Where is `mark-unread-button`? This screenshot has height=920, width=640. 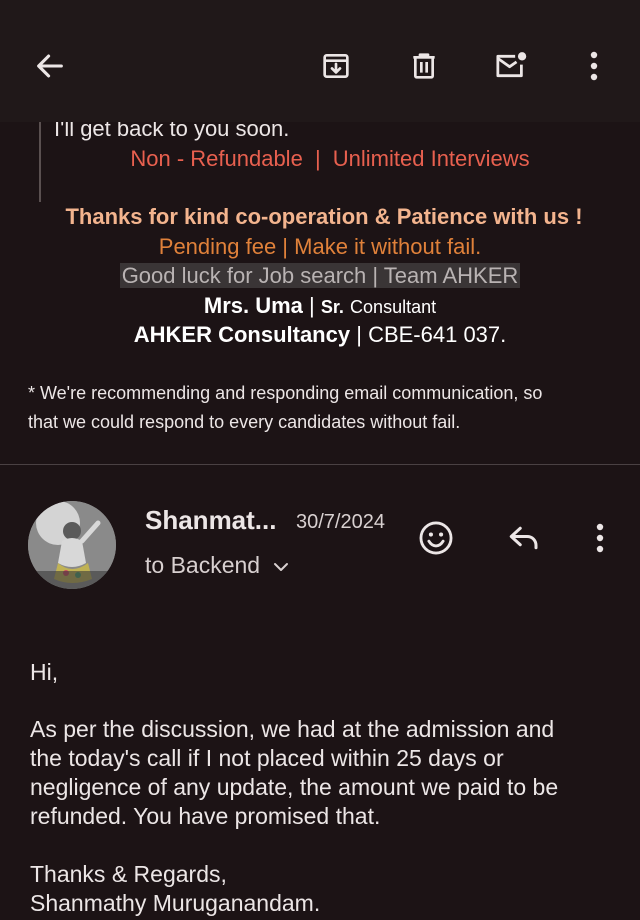
mark-unread-button is located at coordinates (511, 66).